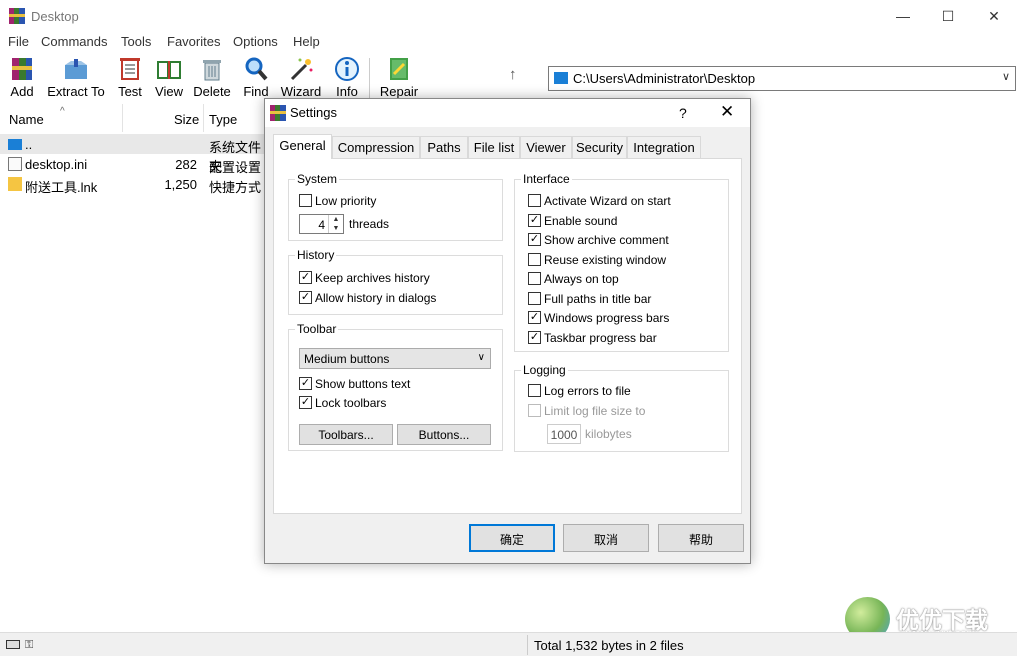 The height and width of the screenshot is (656, 1017). What do you see at coordinates (136, 41) in the screenshot?
I see `menu-tools: Tools` at bounding box center [136, 41].